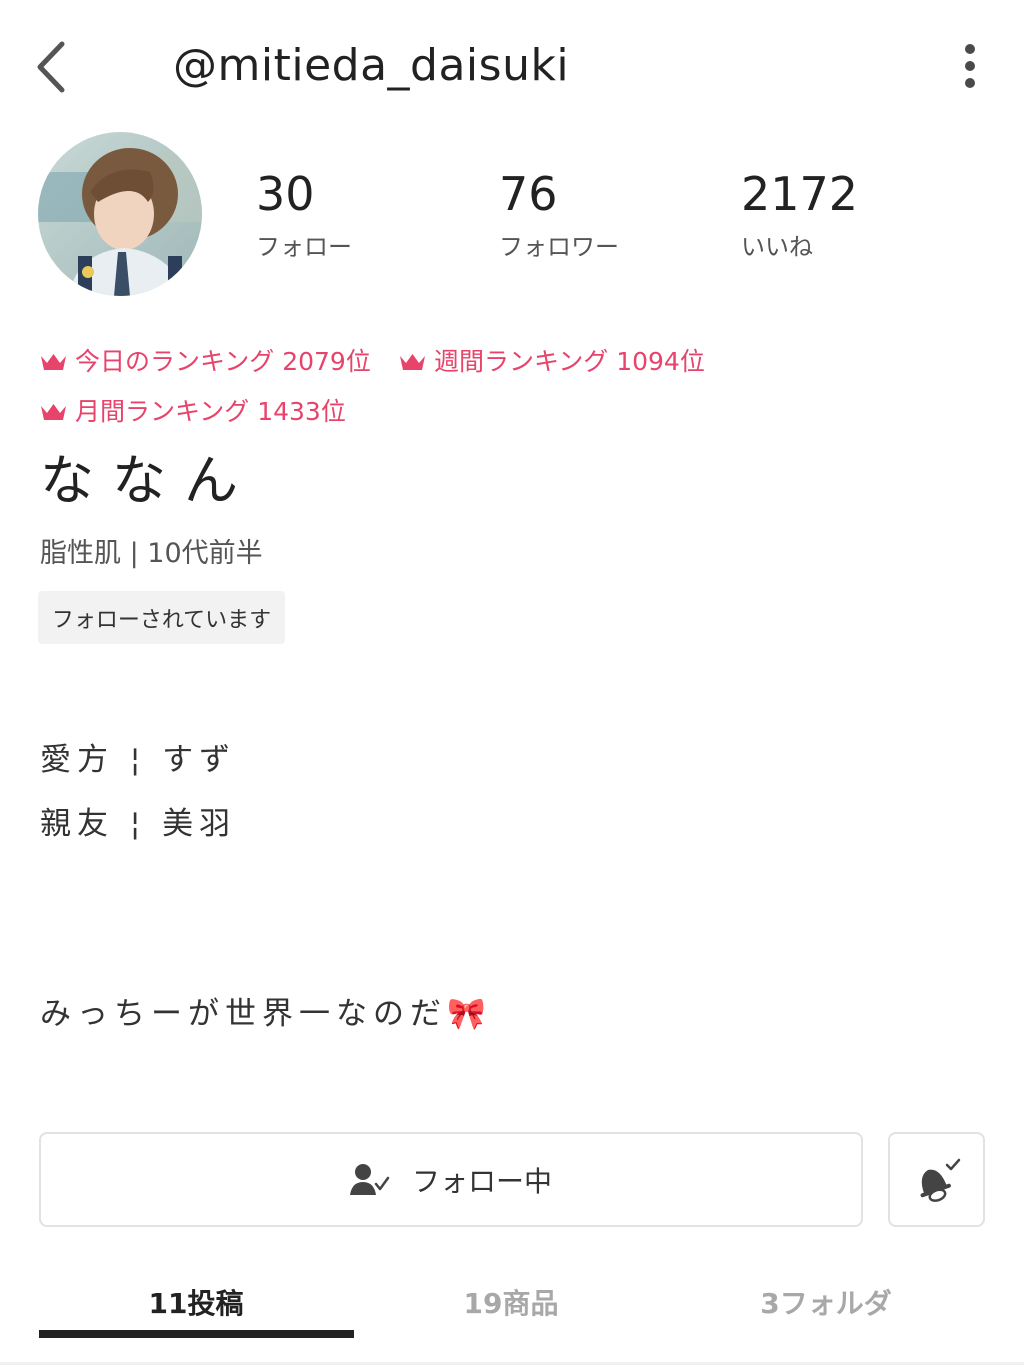 This screenshot has width=1024, height=1365. I want to click on stat-followers: 76 フォロワー, so click(559, 215).